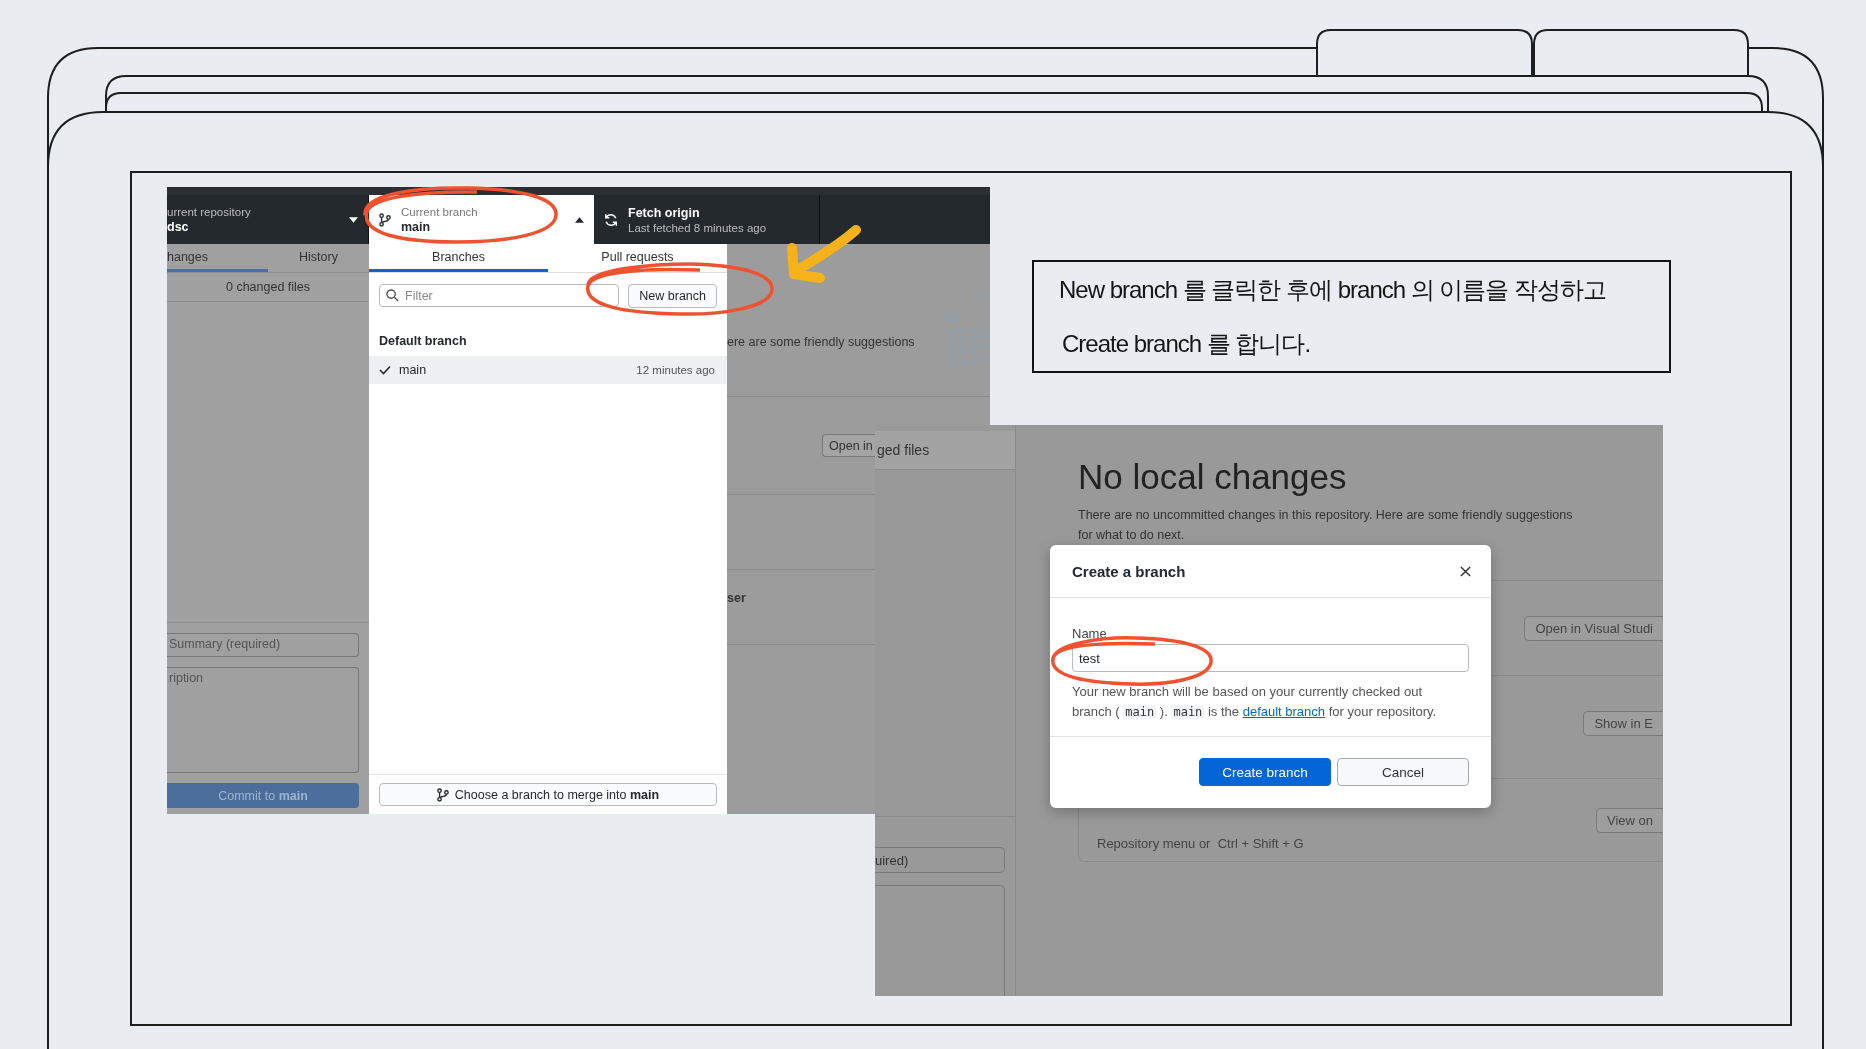 This screenshot has width=1866, height=1049. What do you see at coordinates (178, 226) in the screenshot?
I see `repository-name: dsc` at bounding box center [178, 226].